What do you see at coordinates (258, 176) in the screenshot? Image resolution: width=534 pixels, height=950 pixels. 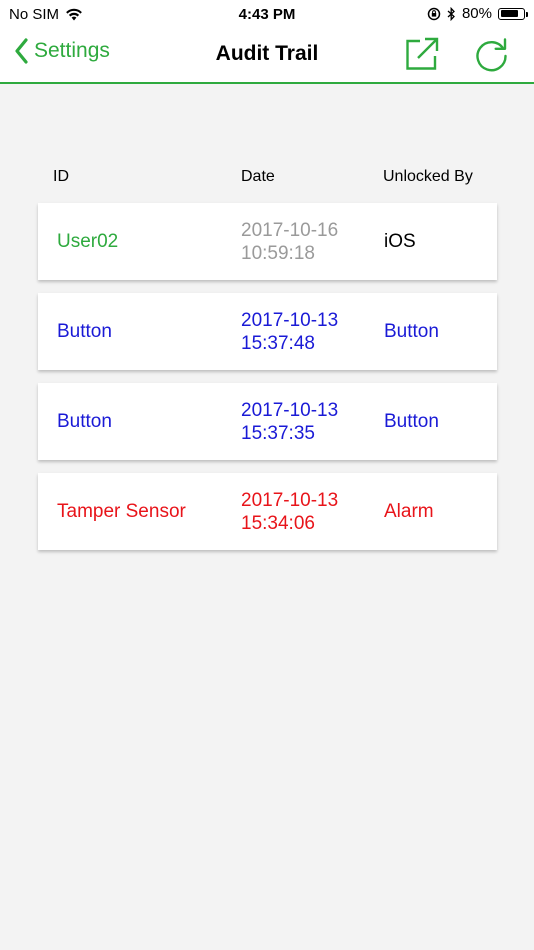 I see `header-date: Date` at bounding box center [258, 176].